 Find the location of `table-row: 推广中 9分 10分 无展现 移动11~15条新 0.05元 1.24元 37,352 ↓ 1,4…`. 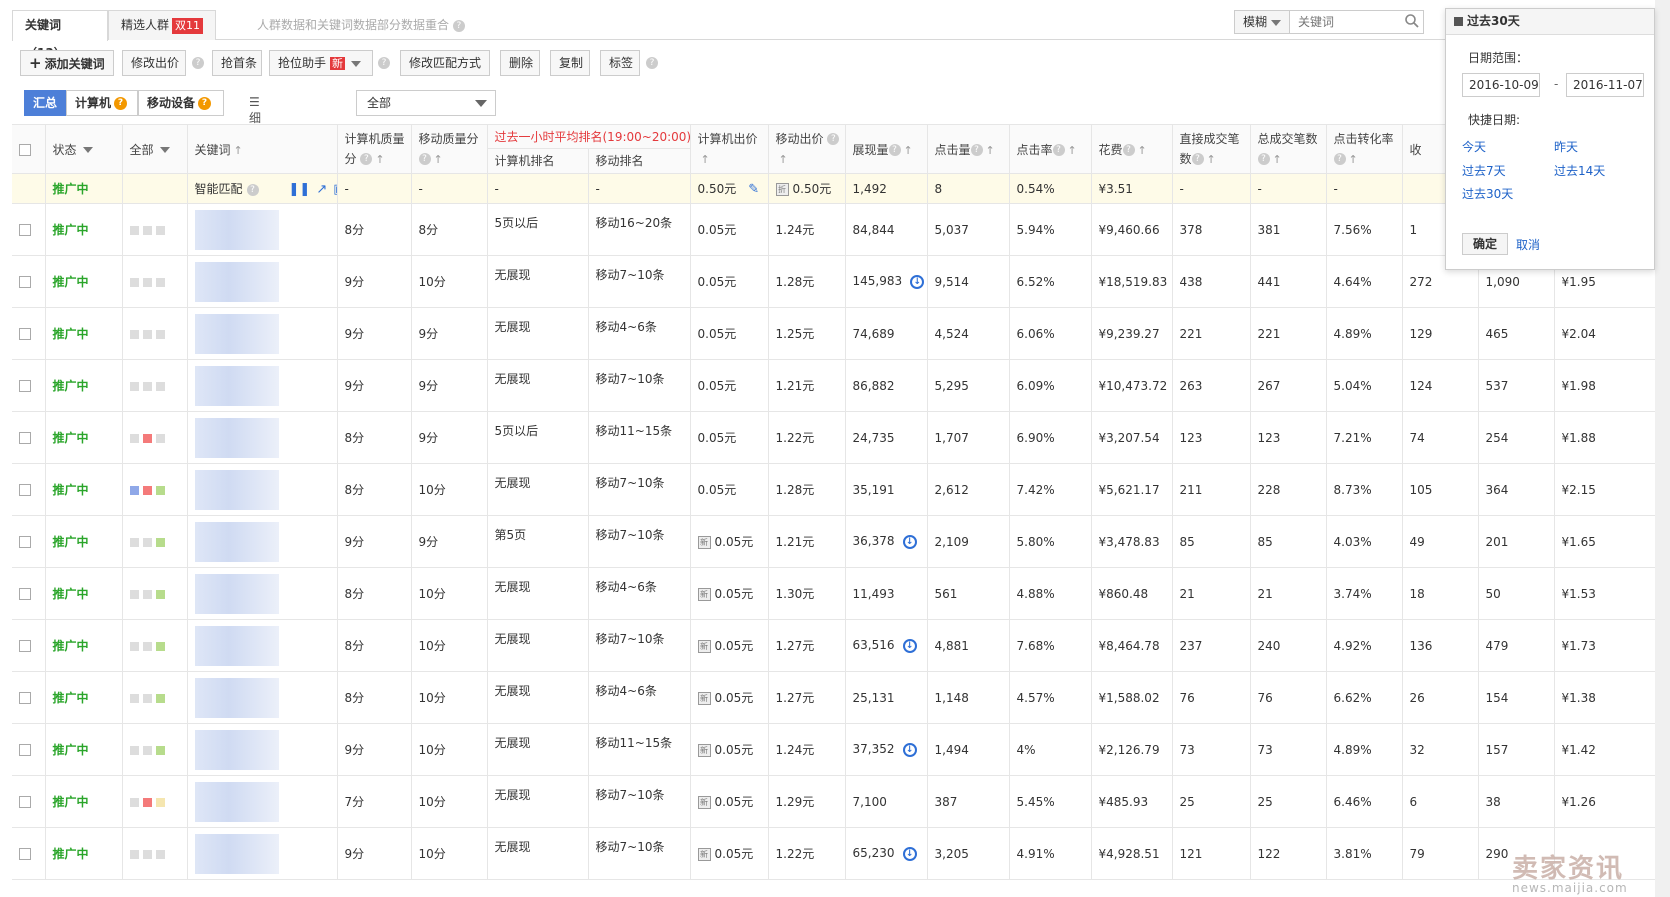

table-row: 推广中 9分 10分 无展现 移动11~15条新 0.05元 1.24元 37,352 ↓ 1,4… is located at coordinates (841, 749).